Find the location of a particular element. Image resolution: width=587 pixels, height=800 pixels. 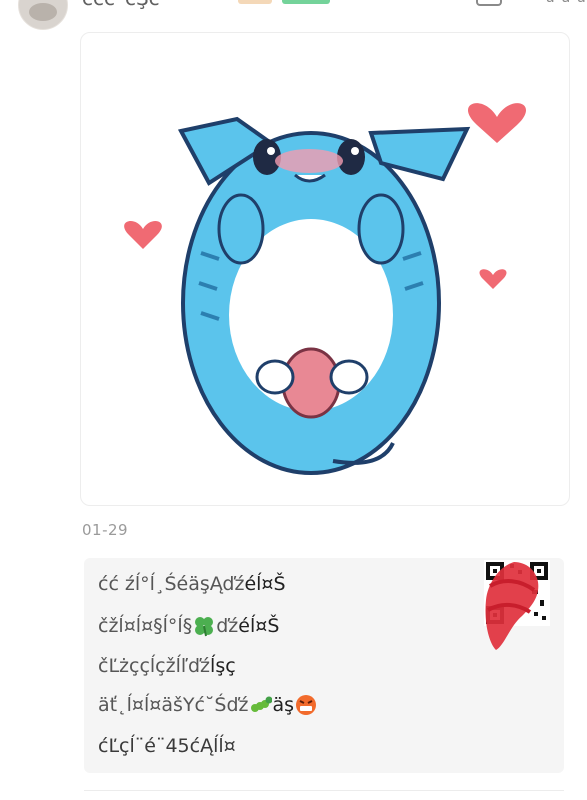

comment-text: äş is located at coordinates (283, 705).